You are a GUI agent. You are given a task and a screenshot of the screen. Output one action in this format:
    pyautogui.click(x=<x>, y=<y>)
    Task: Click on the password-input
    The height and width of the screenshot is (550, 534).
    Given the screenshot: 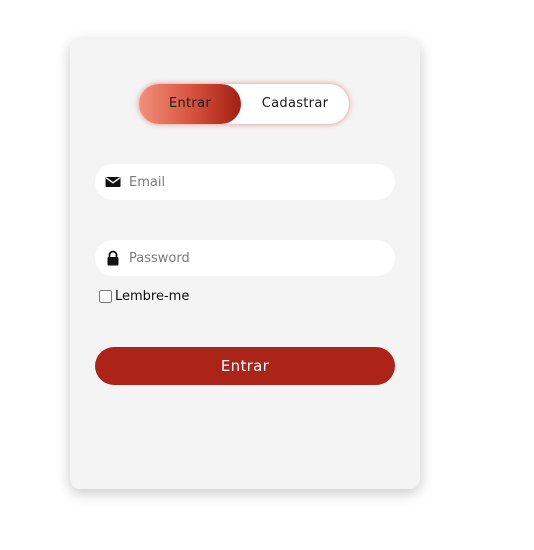 What is the action you would take?
    pyautogui.click(x=254, y=258)
    